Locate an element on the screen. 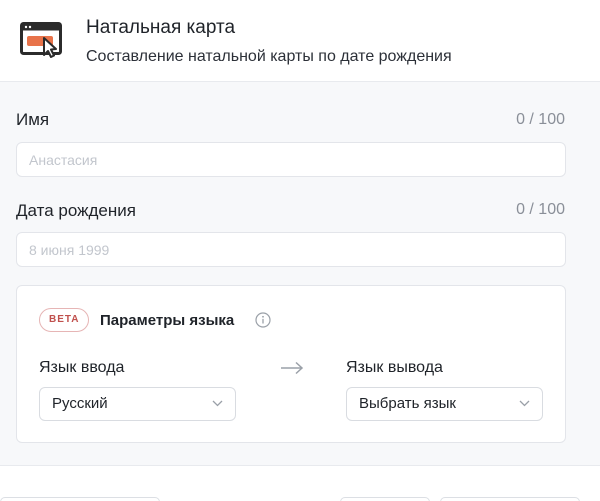 This screenshot has width=600, height=501. language-settings-title: Параметры языка is located at coordinates (167, 320).